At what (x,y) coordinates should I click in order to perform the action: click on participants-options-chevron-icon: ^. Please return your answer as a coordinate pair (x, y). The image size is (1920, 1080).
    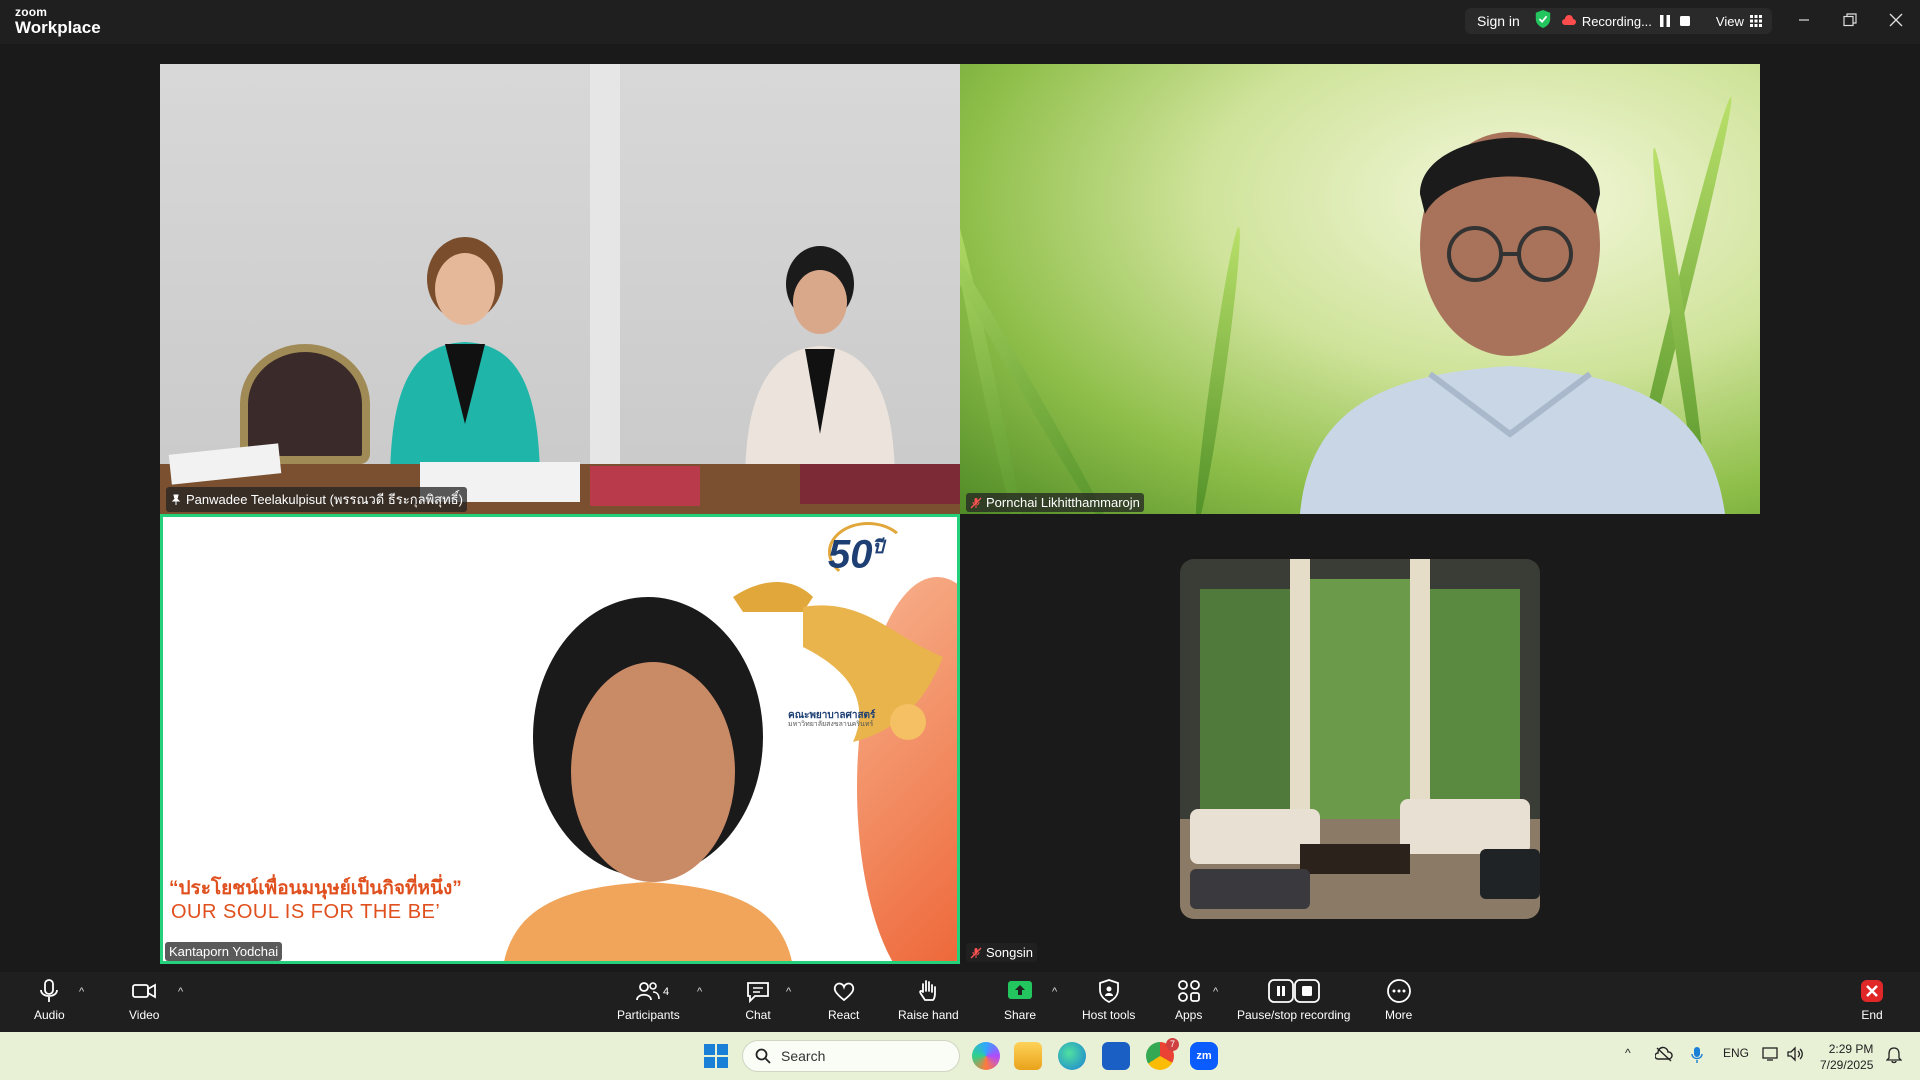
    Looking at the image, I should click on (699, 992).